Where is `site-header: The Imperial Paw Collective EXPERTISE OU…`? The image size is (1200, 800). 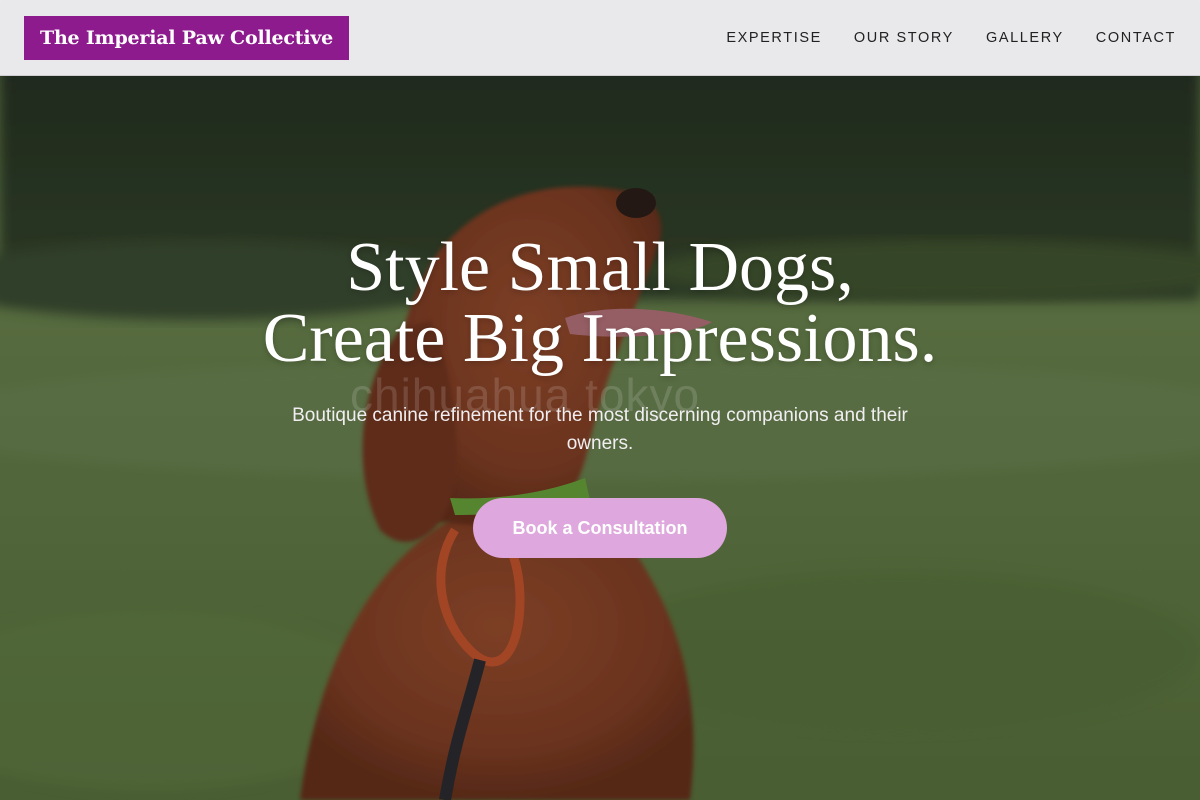
site-header: The Imperial Paw Collective EXPERTISE OU… is located at coordinates (600, 38).